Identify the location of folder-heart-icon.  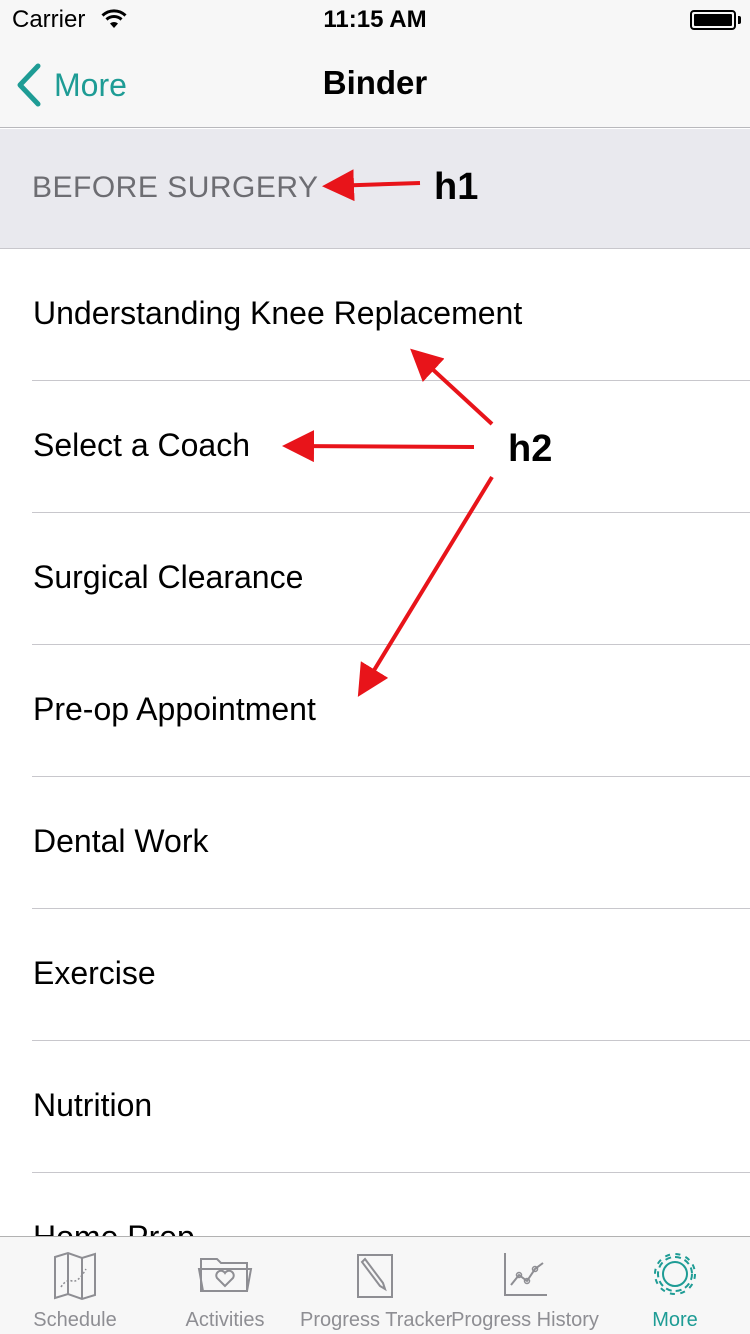
(225, 1276).